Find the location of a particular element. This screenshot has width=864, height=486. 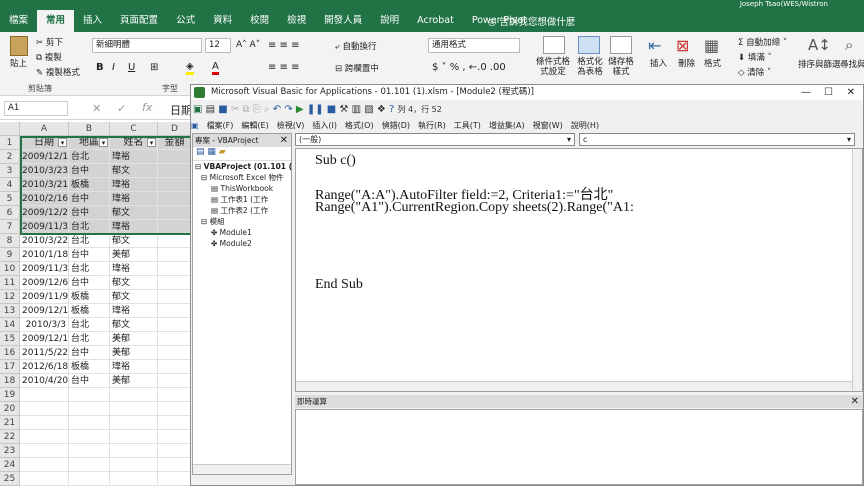

redo-icon: ↷ is located at coordinates (288, 109).